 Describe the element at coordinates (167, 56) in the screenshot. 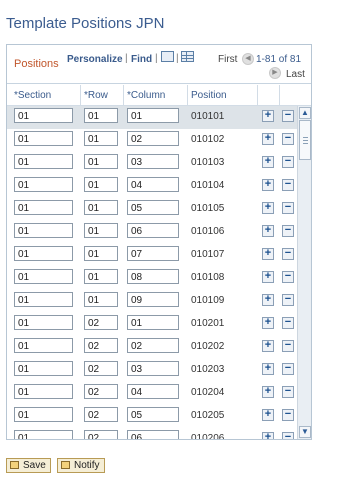

I see `view-all-icon` at that location.